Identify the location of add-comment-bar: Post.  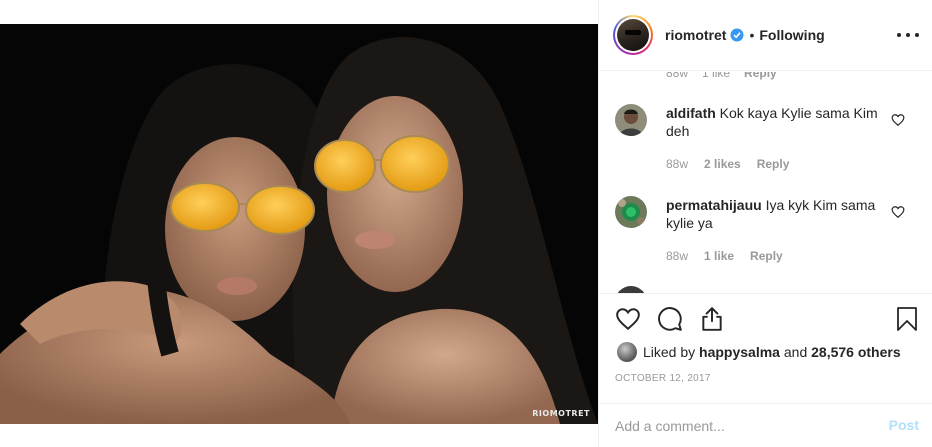
(765, 425).